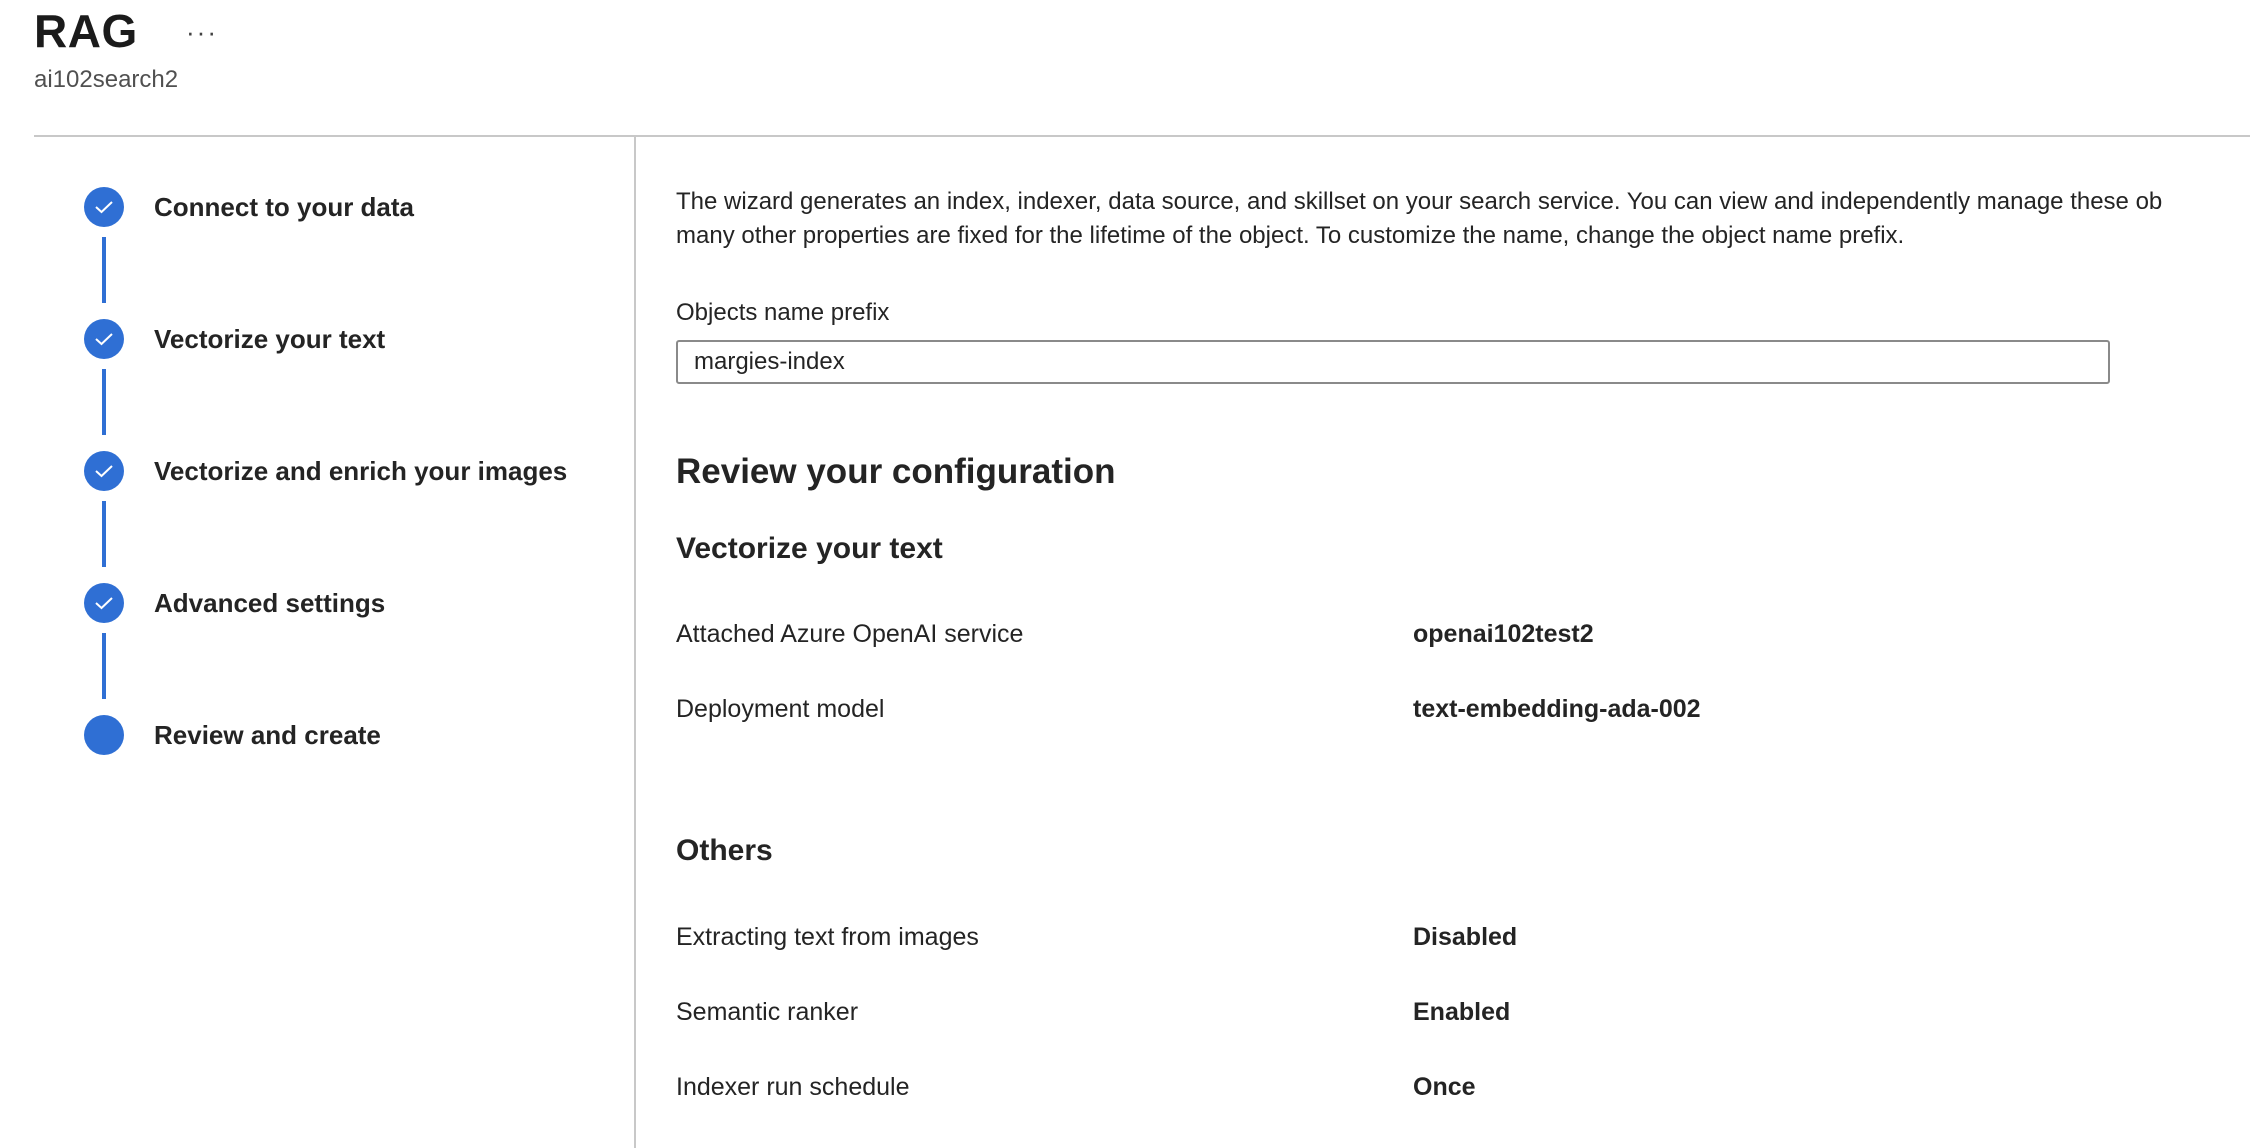 The image size is (2250, 1148). What do you see at coordinates (1462, 1012) in the screenshot?
I see `config-value: Enabled` at bounding box center [1462, 1012].